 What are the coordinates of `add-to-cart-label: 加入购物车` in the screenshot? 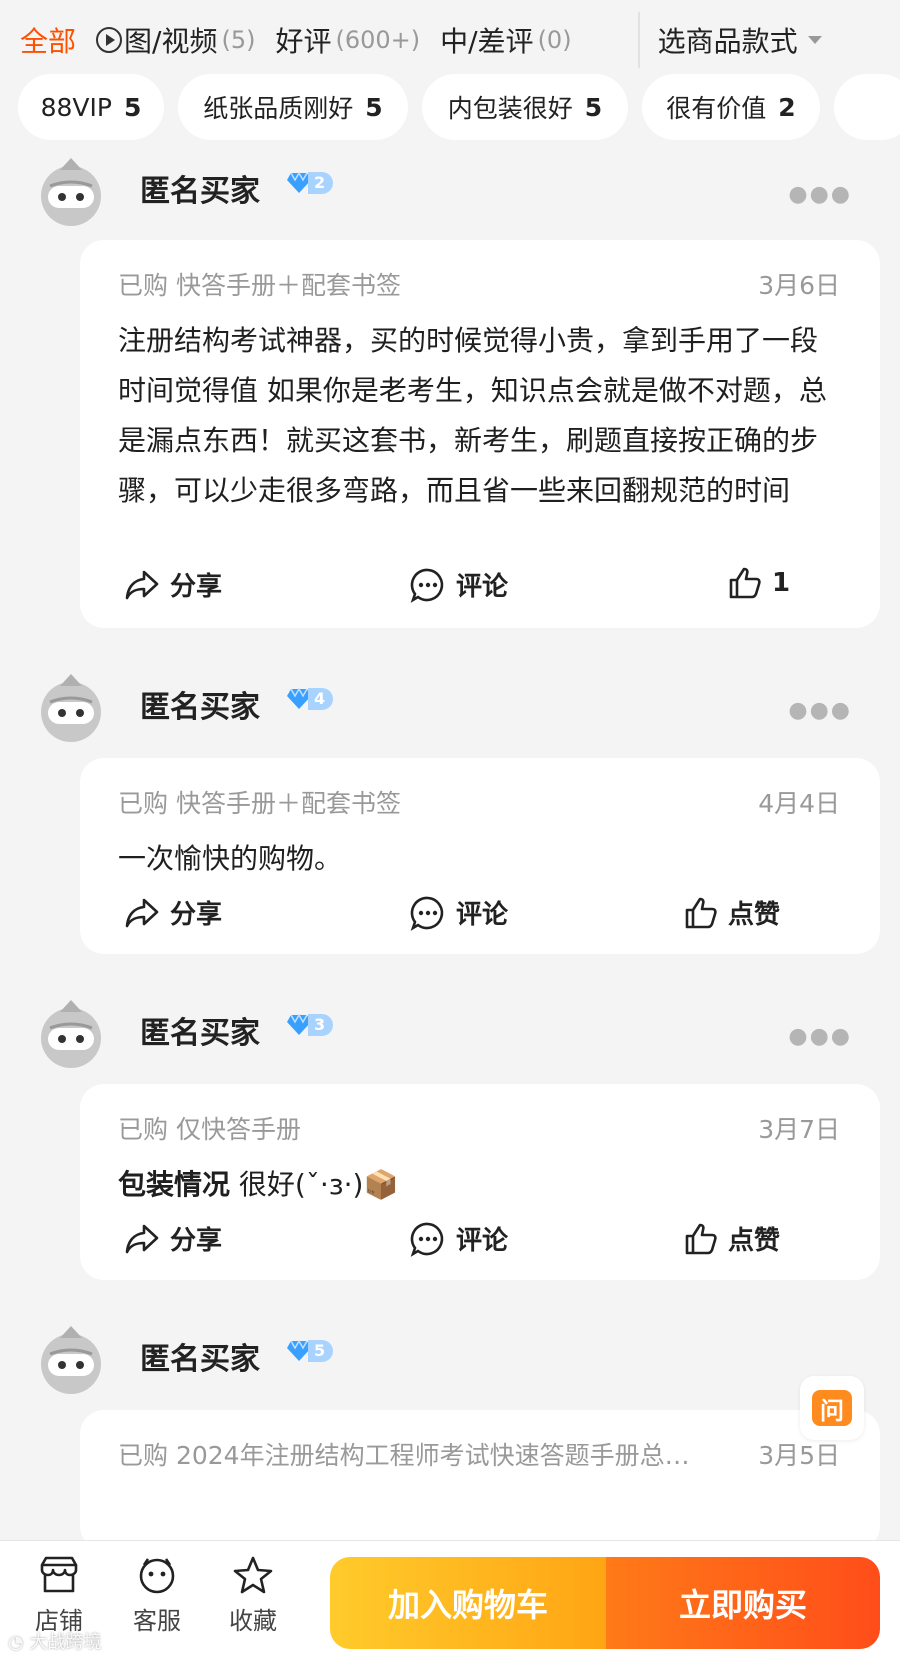 It's located at (467, 1605).